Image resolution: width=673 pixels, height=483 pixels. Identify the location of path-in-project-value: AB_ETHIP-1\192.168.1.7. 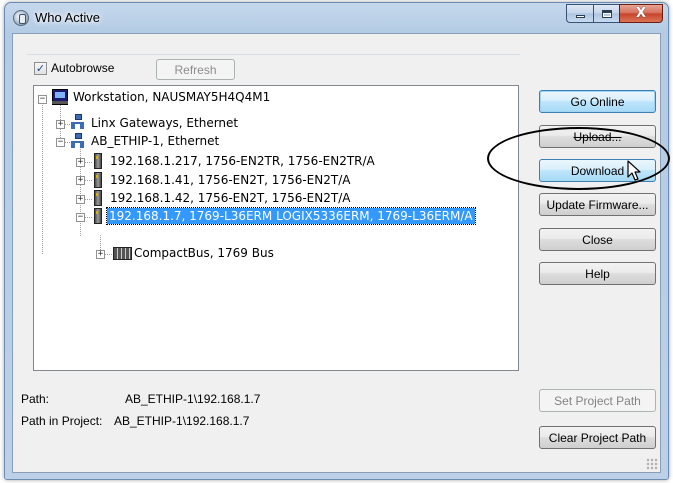
(182, 421).